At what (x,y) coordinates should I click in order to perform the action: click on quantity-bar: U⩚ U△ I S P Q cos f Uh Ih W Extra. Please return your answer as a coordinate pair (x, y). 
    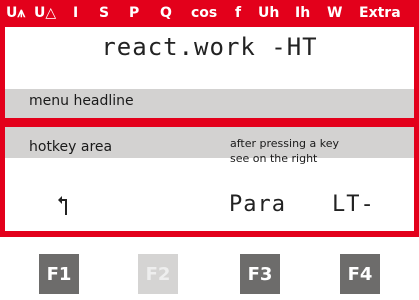
    Looking at the image, I should click on (209, 13).